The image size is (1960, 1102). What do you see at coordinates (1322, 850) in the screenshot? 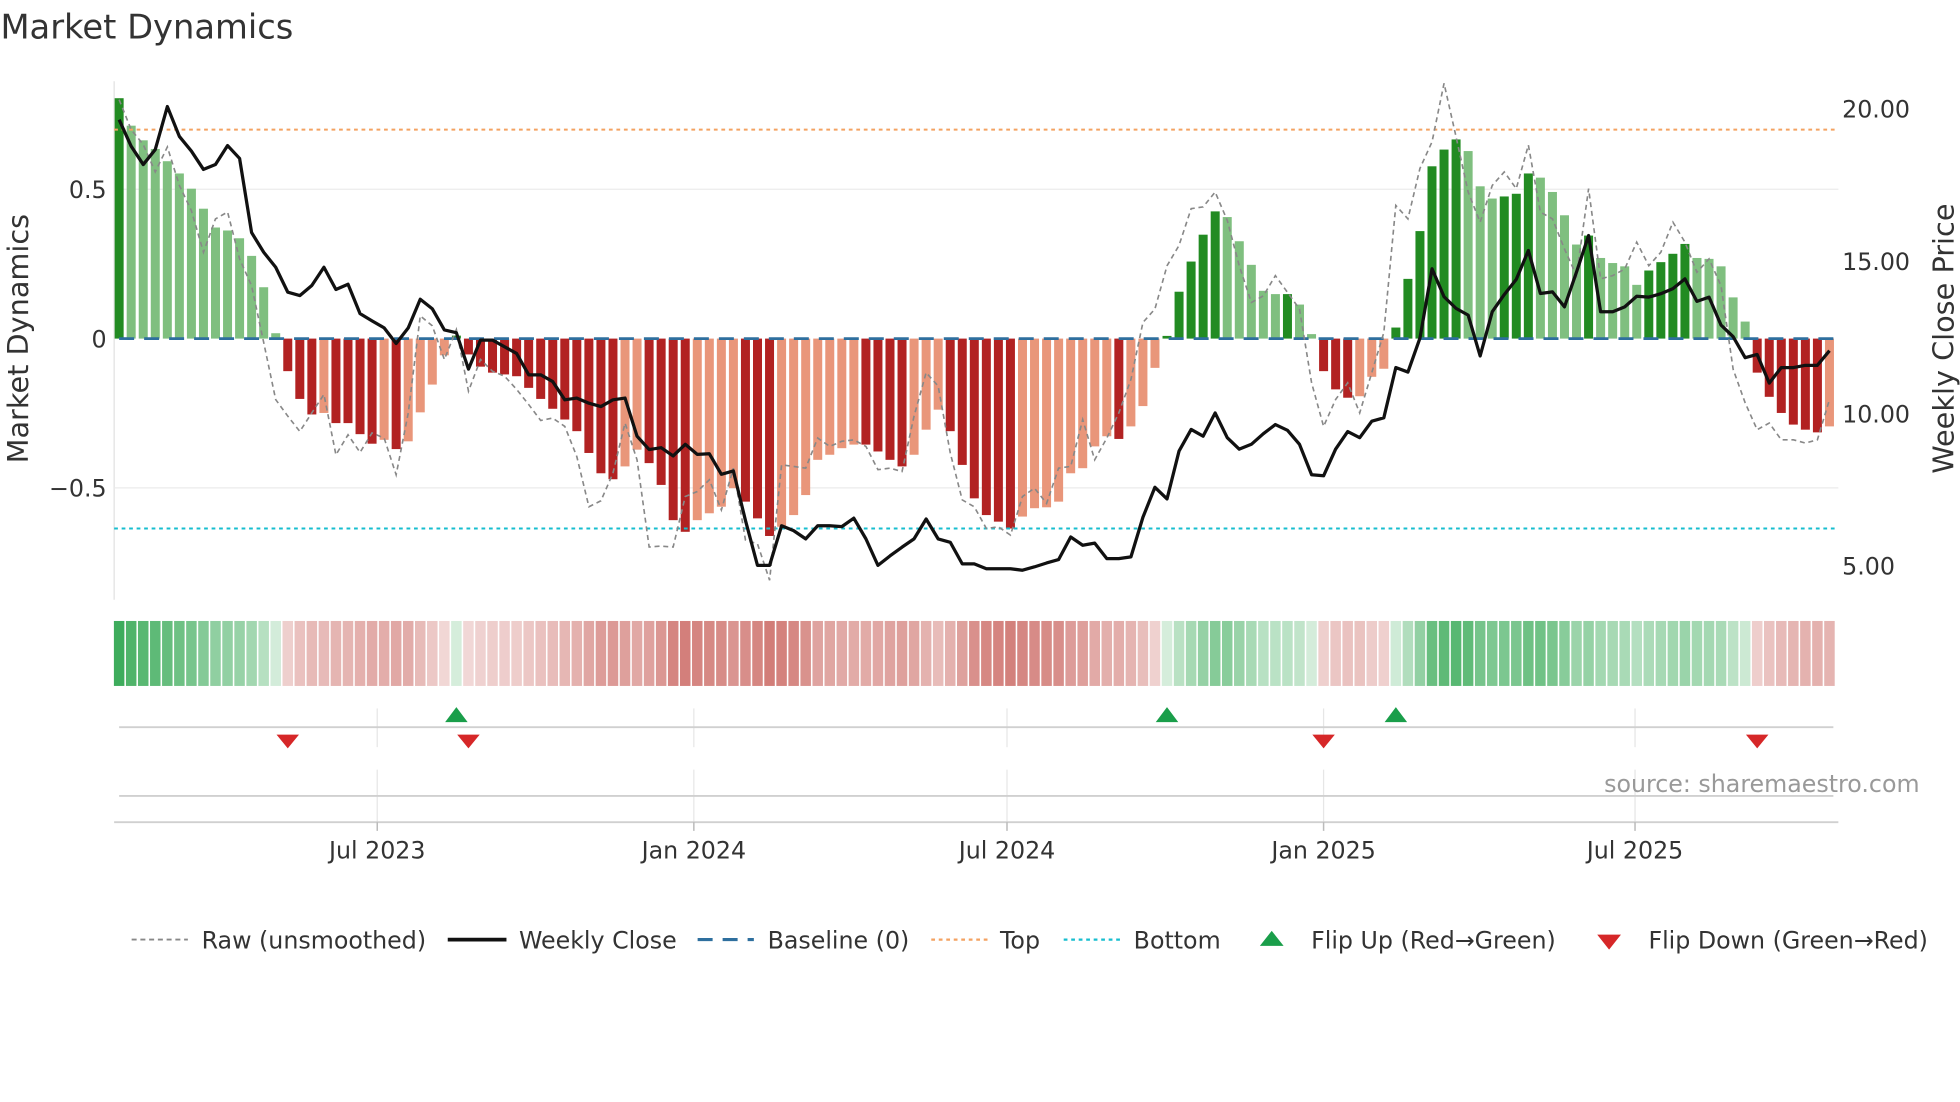
I see `x-tick-label: Jan 2025` at bounding box center [1322, 850].